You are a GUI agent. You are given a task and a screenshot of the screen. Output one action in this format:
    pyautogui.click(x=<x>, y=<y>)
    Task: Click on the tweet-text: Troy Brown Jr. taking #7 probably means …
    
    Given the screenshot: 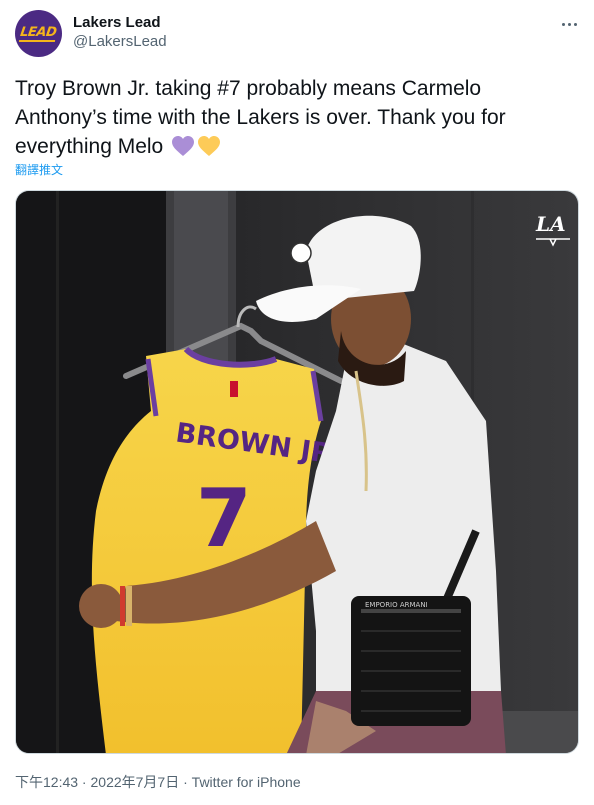 What is the action you would take?
    pyautogui.click(x=295, y=117)
    